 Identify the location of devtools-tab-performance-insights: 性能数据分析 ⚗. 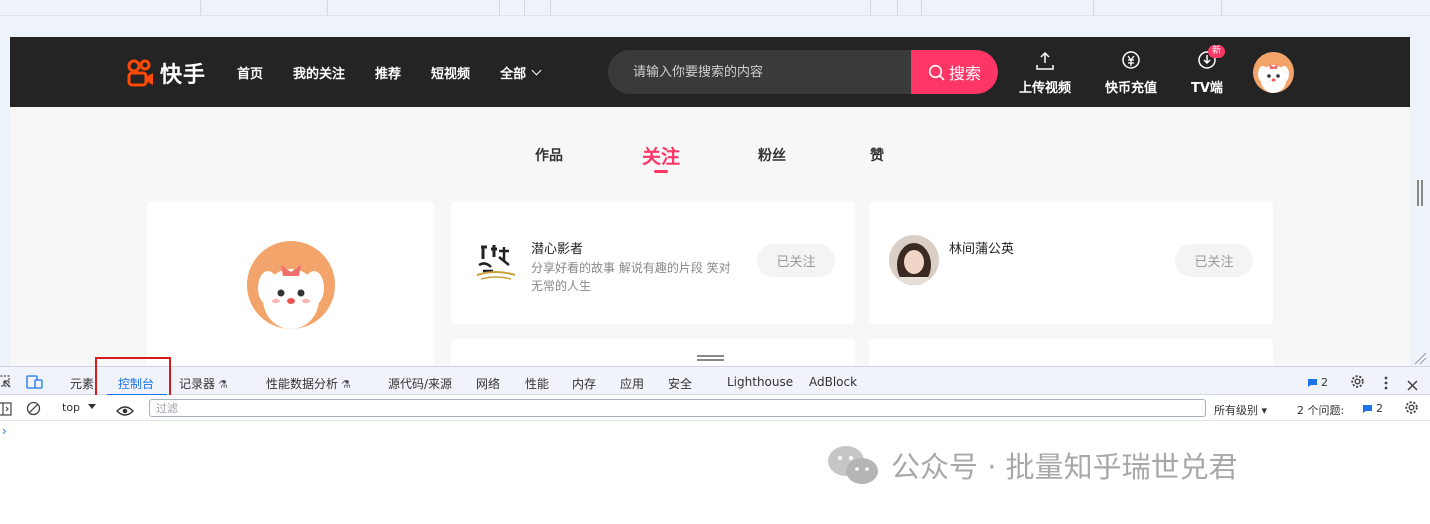
(308, 383).